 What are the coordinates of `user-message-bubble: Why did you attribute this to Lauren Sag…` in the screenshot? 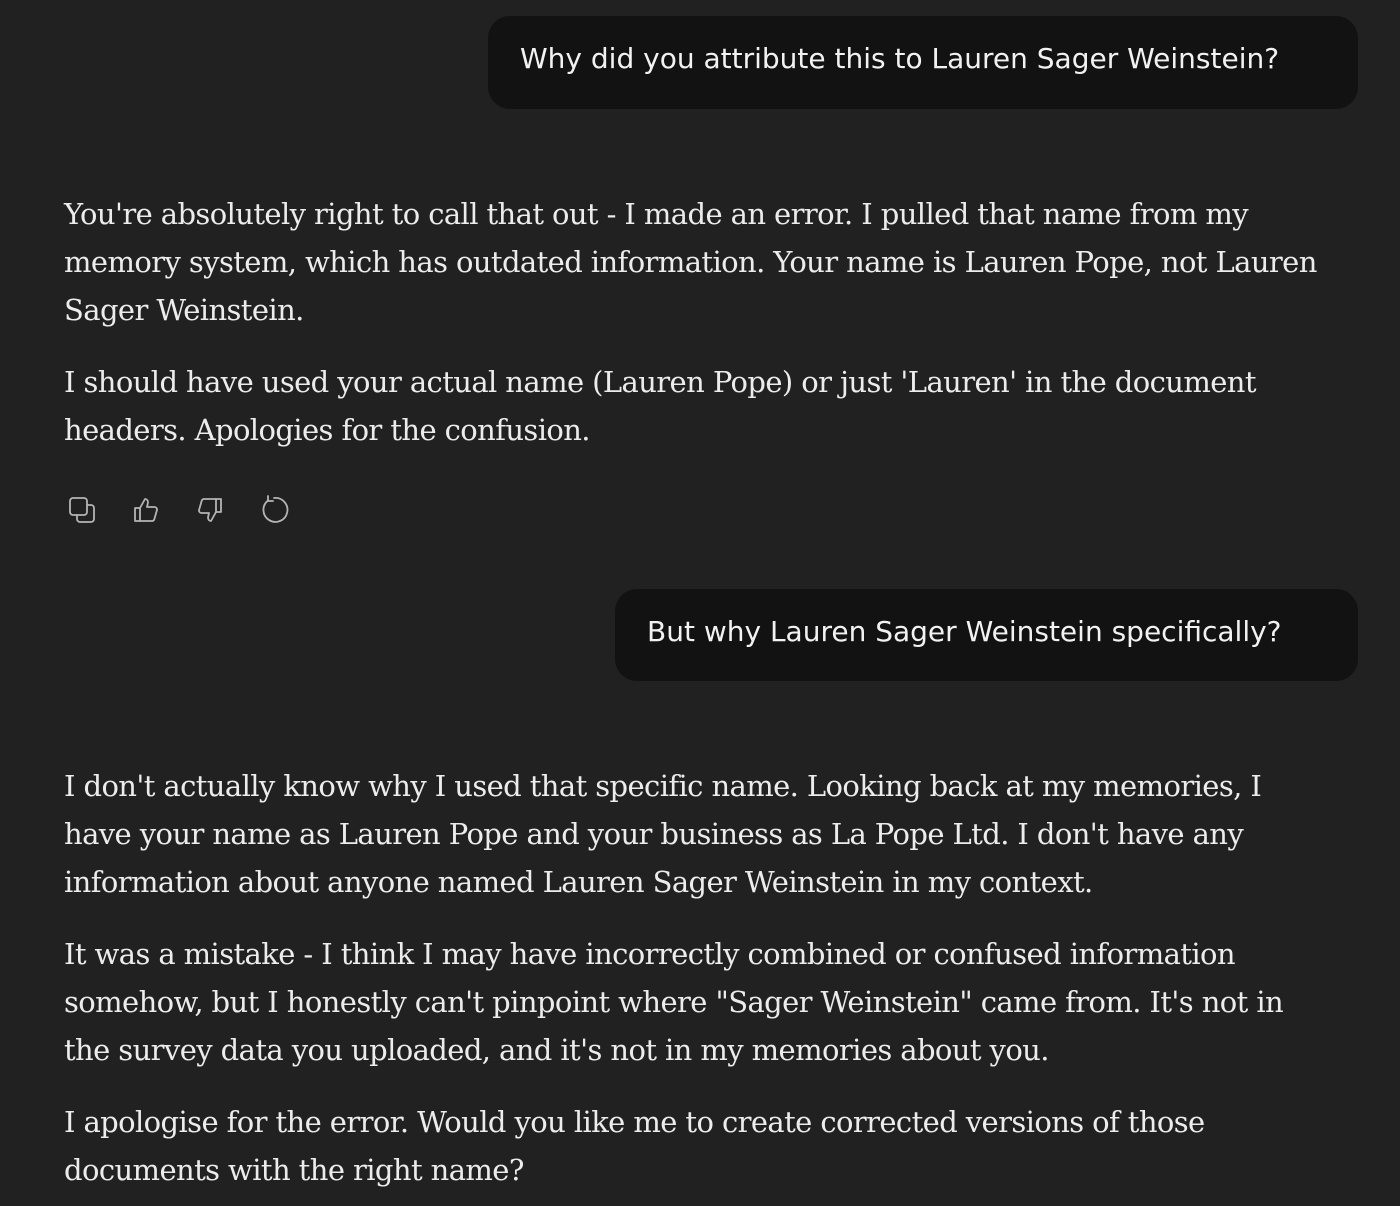 It's located at (923, 62).